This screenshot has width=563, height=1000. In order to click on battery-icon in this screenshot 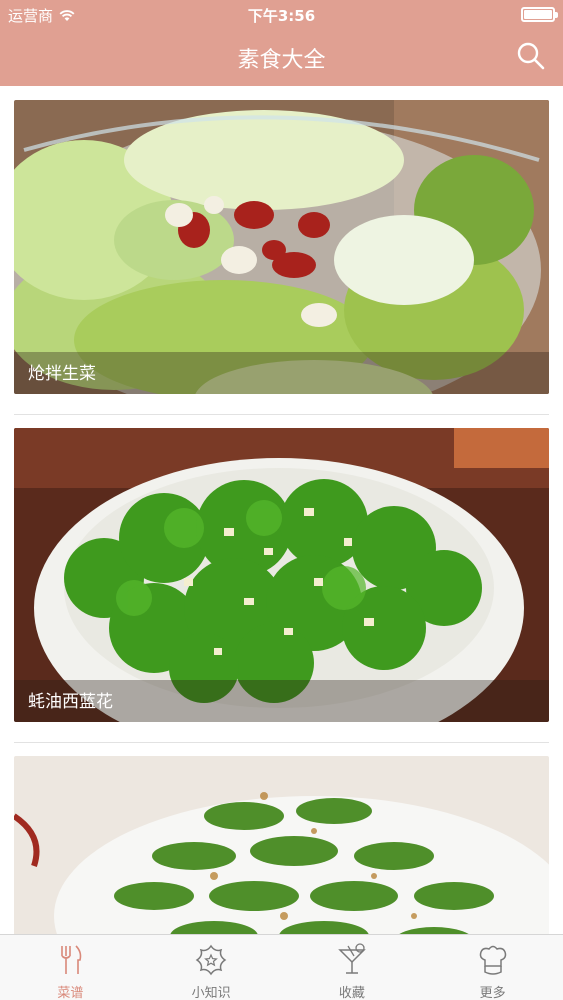, I will do `click(539, 14)`.